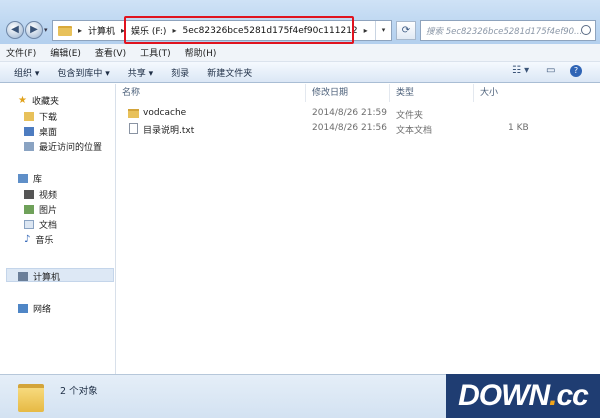 This screenshot has height=418, width=600. I want to click on star-icon: ★, so click(22, 100).